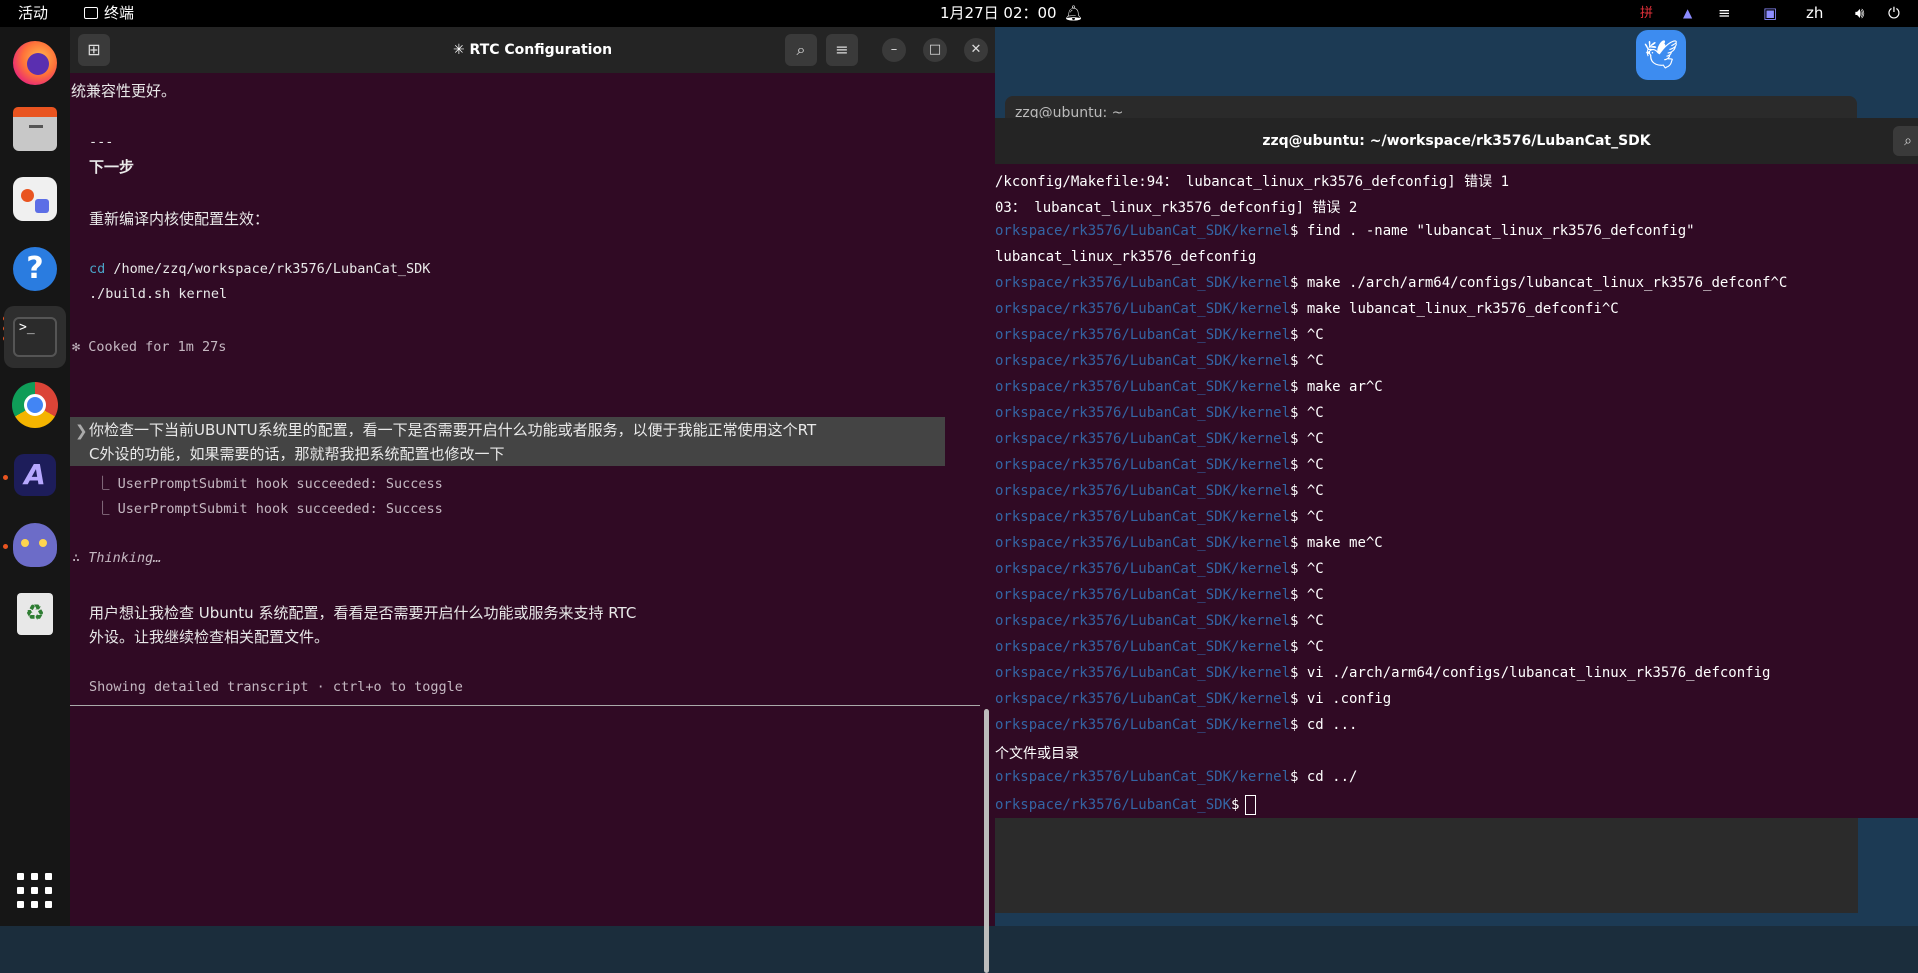  Describe the element at coordinates (1336, 387) in the screenshot. I see `terminal-text: $ make ar^C` at that location.